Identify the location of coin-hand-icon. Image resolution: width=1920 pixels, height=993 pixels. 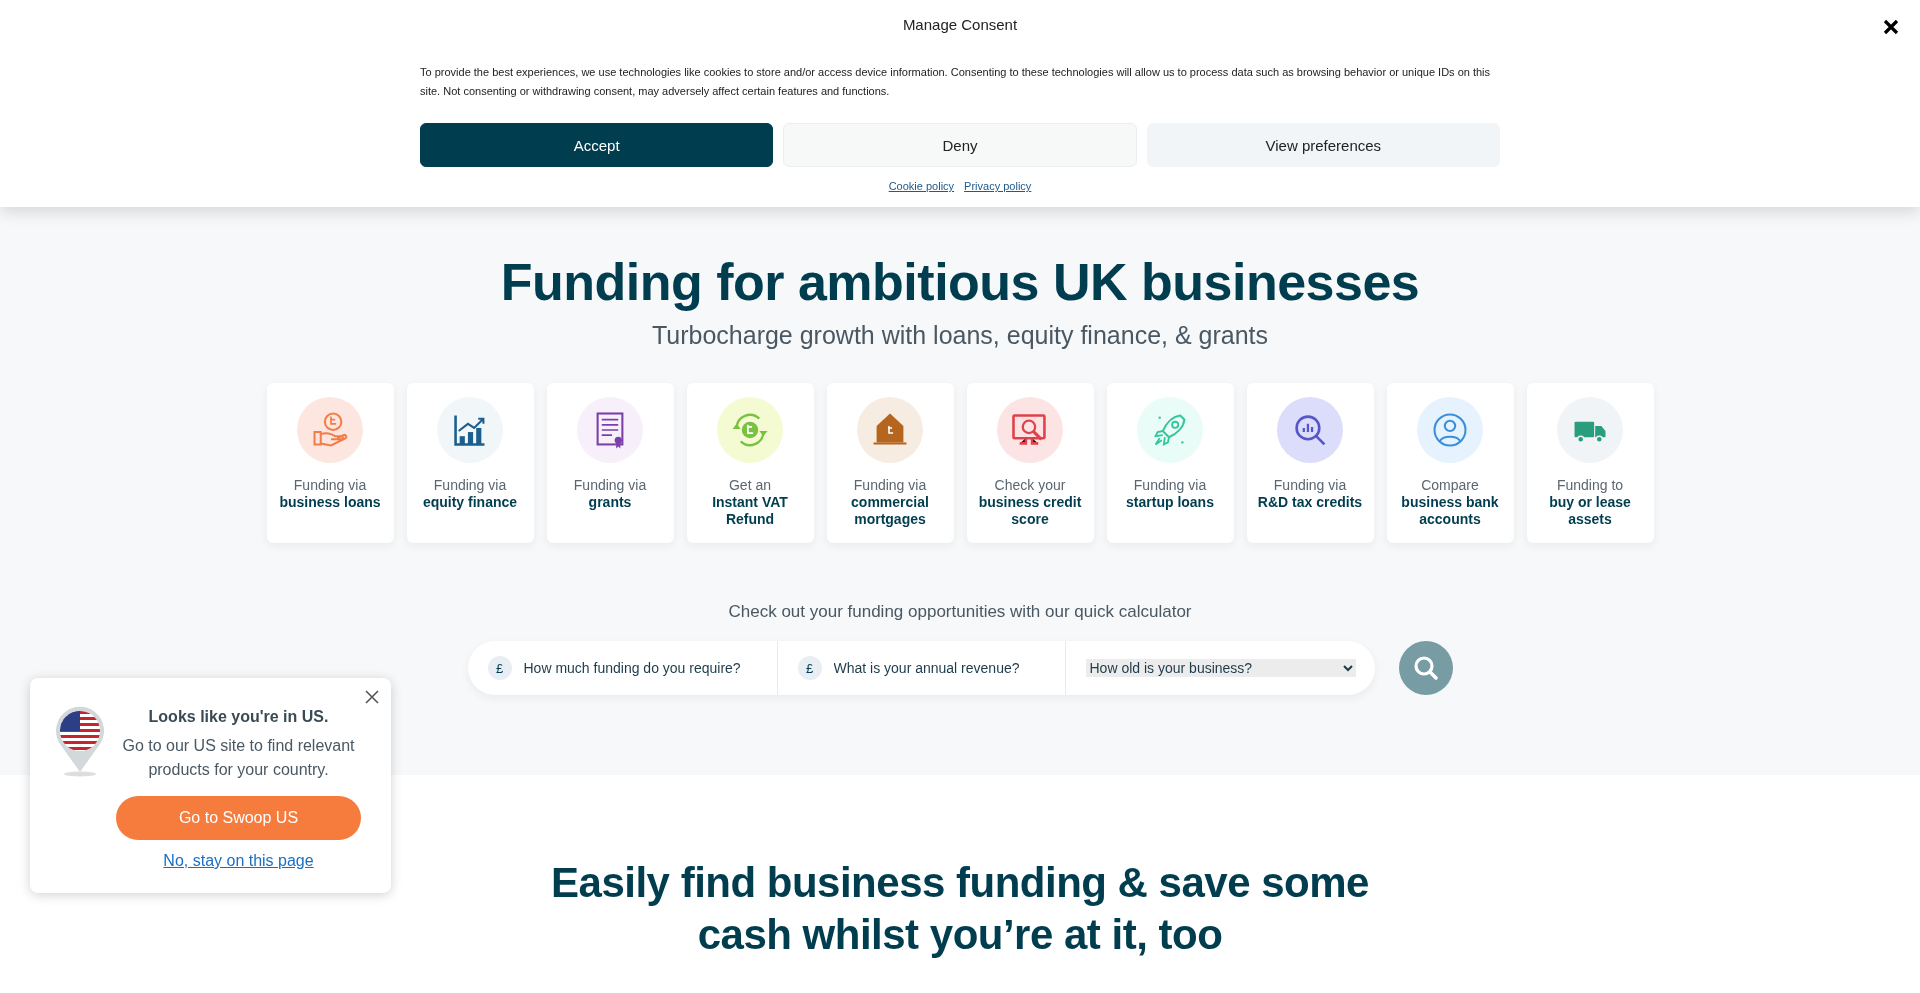
(330, 430).